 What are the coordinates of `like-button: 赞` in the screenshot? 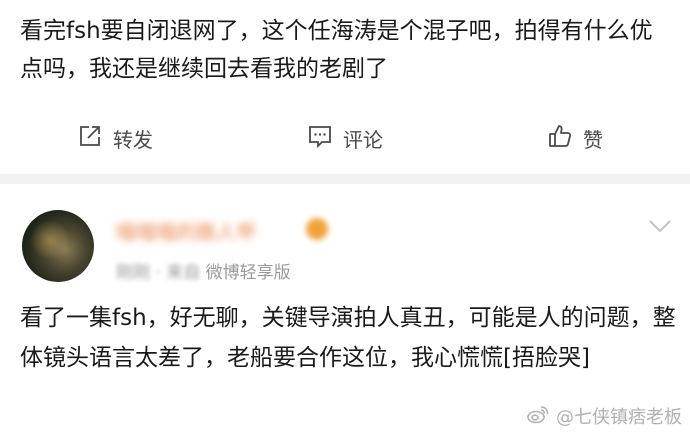 It's located at (575, 138).